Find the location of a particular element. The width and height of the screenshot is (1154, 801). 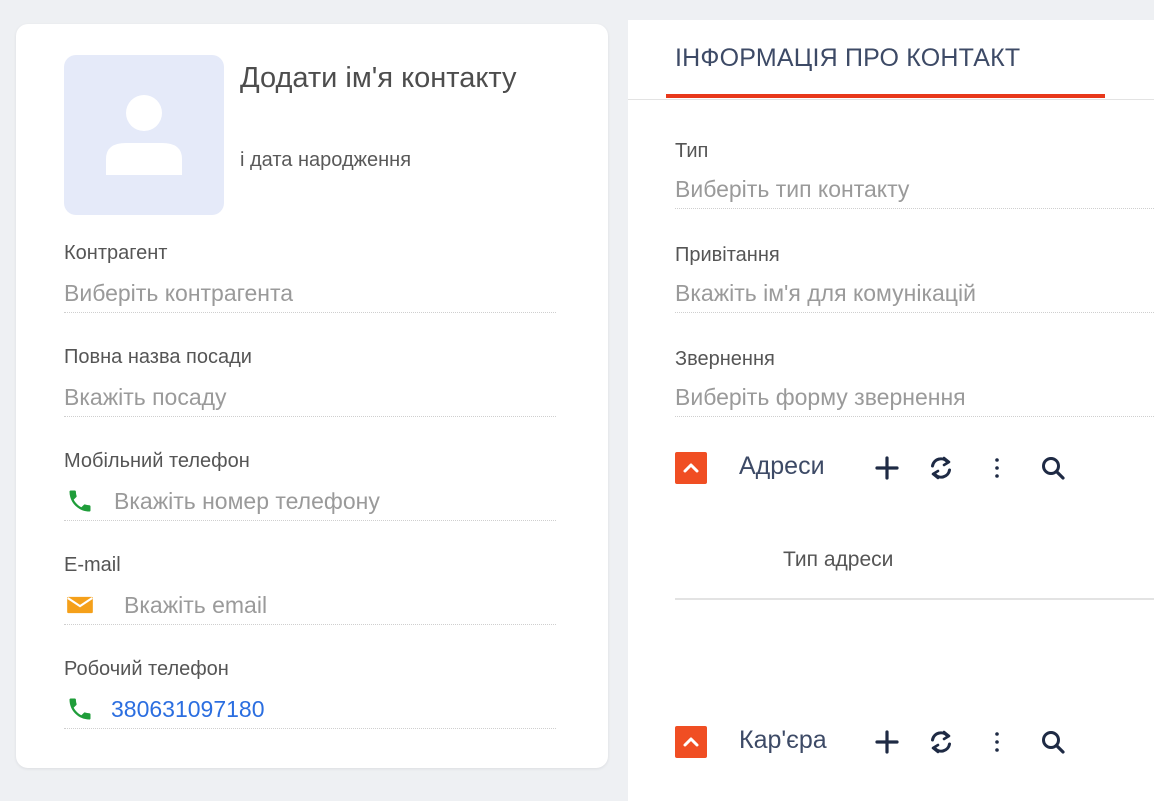

tab-contact-info: ІНФОРМАЦІЯ ПРО КОНТАКТ is located at coordinates (847, 58).